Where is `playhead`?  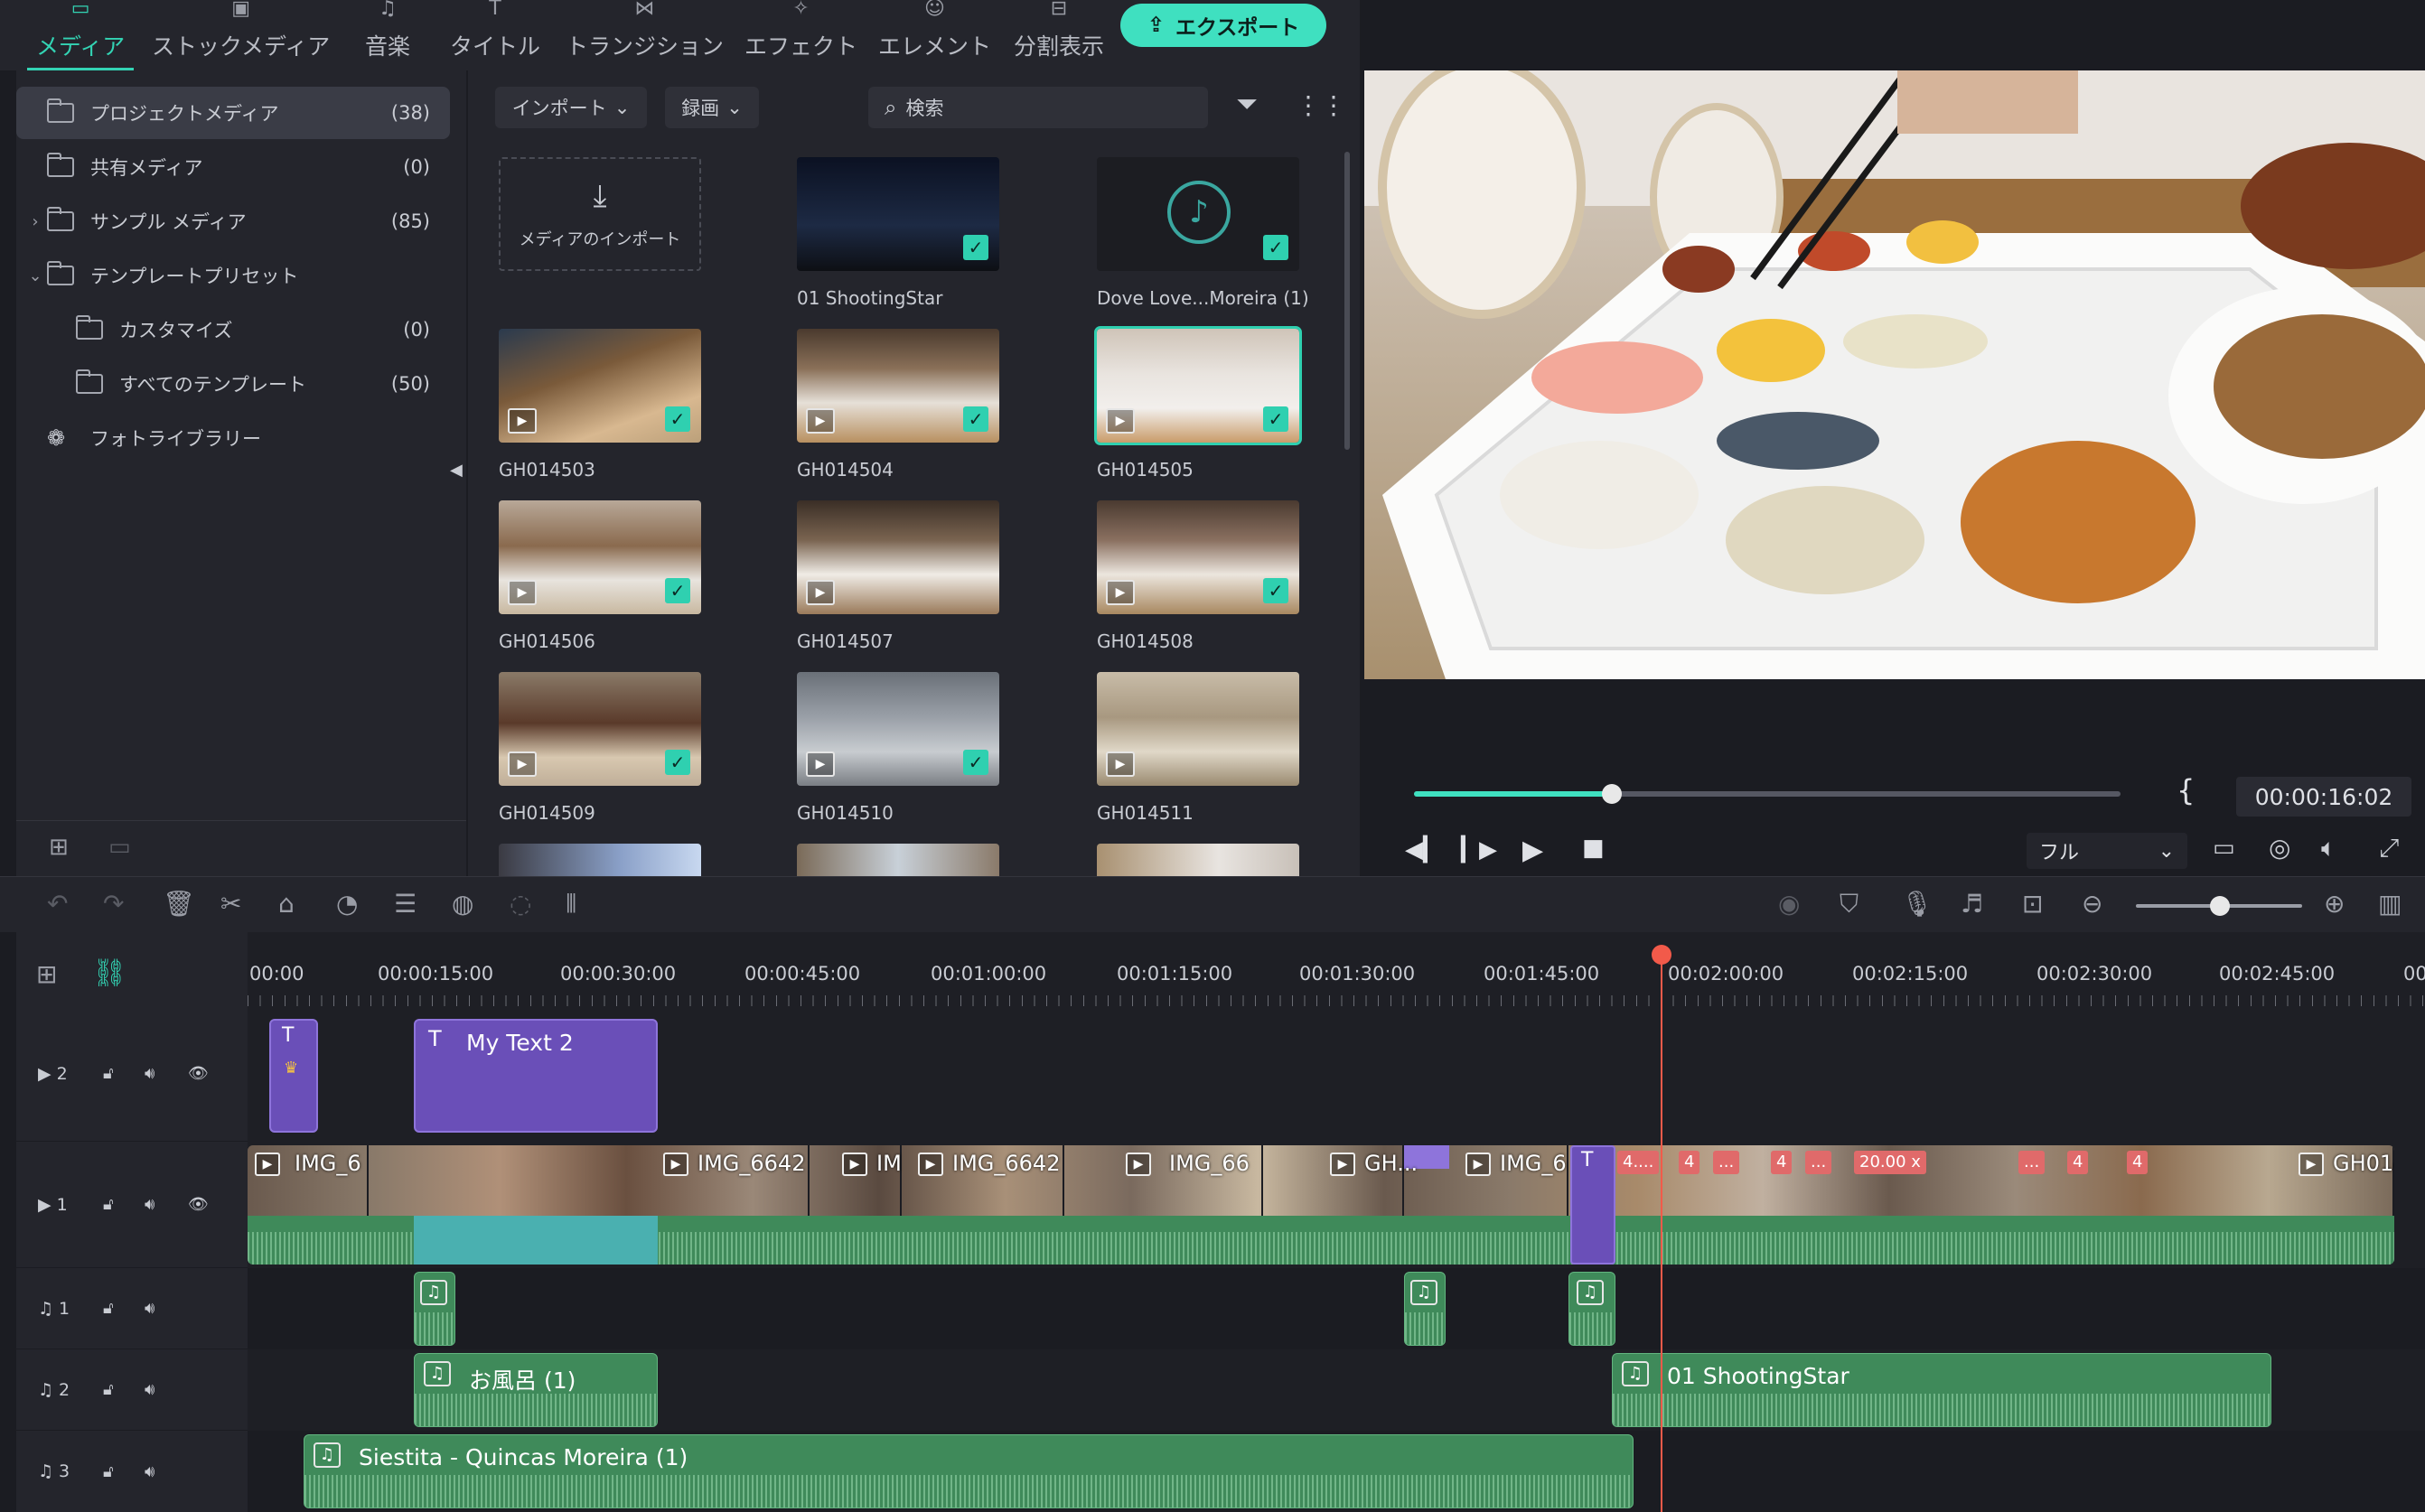
playhead is located at coordinates (1662, 1232).